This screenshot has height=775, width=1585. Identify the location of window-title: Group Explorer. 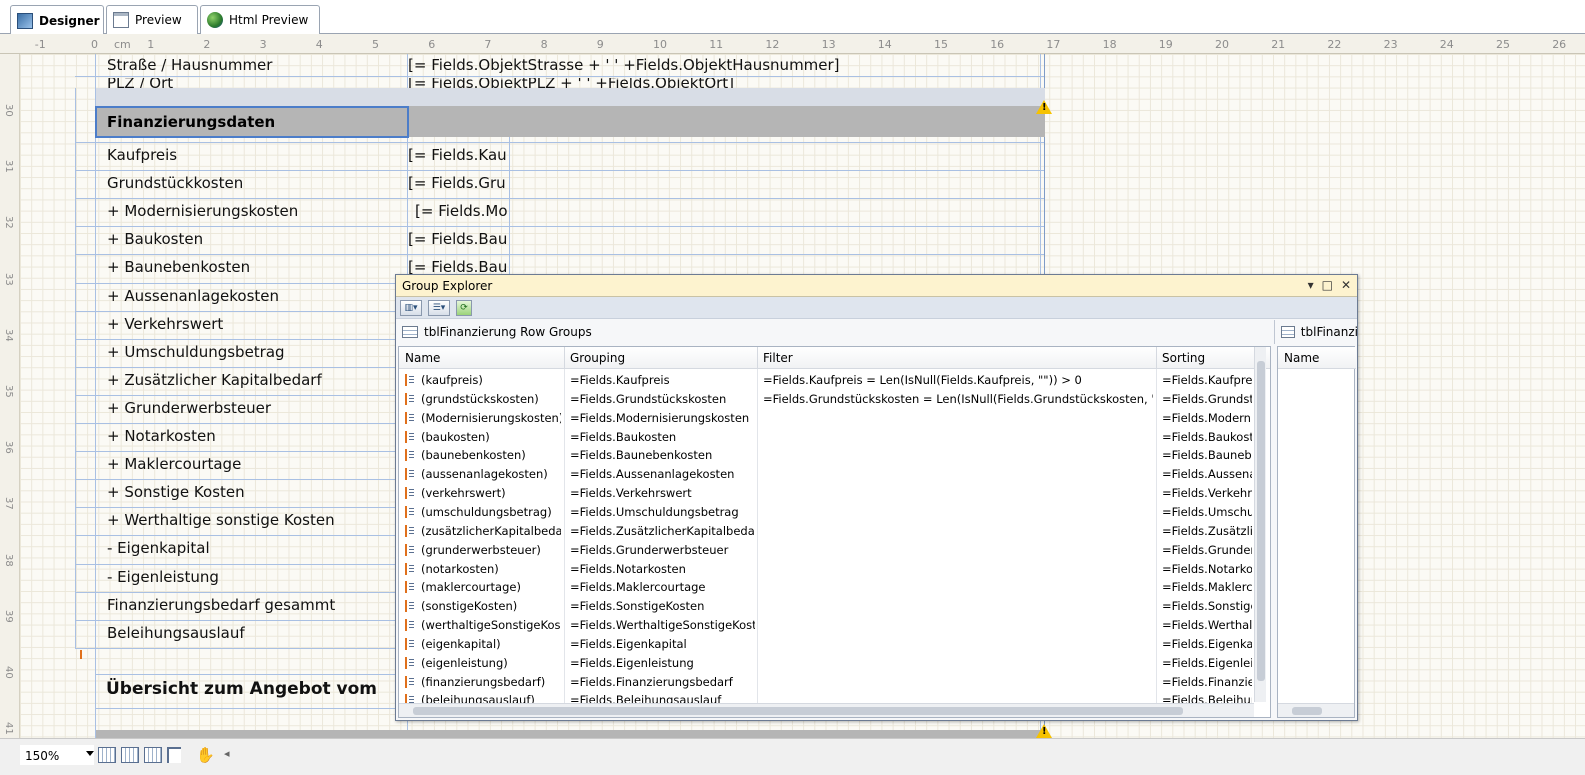
(447, 285).